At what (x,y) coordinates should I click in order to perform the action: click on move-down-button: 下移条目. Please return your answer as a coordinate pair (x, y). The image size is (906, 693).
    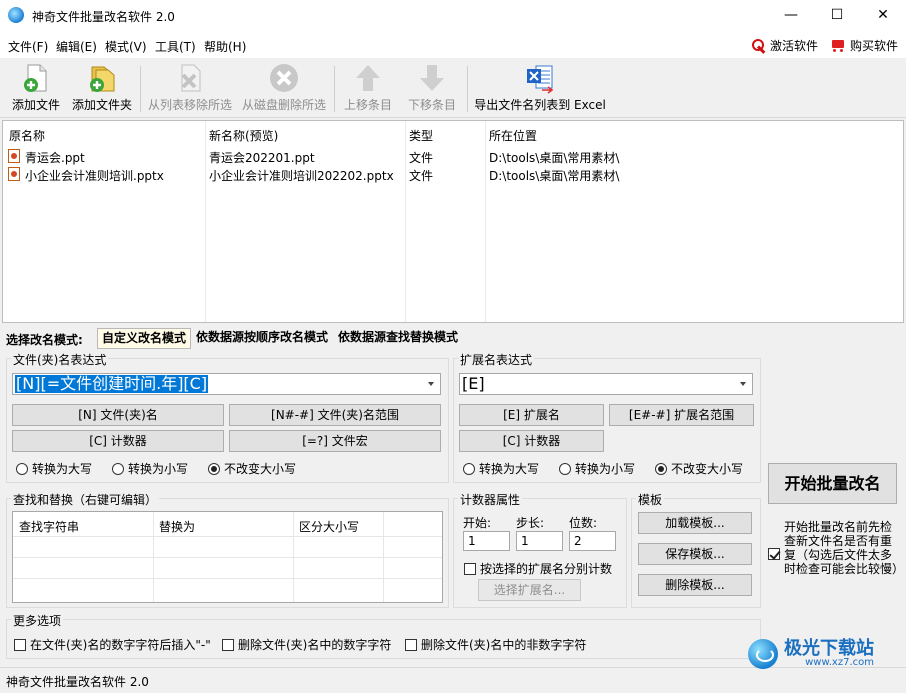
    Looking at the image, I should click on (432, 89).